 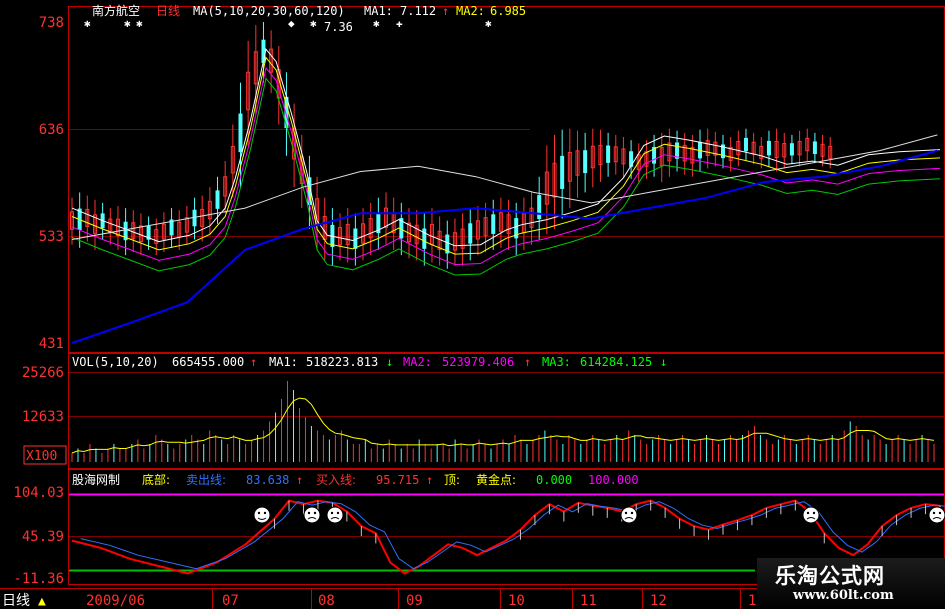 What do you see at coordinates (51, 130) in the screenshot?
I see `y-tick: 636` at bounding box center [51, 130].